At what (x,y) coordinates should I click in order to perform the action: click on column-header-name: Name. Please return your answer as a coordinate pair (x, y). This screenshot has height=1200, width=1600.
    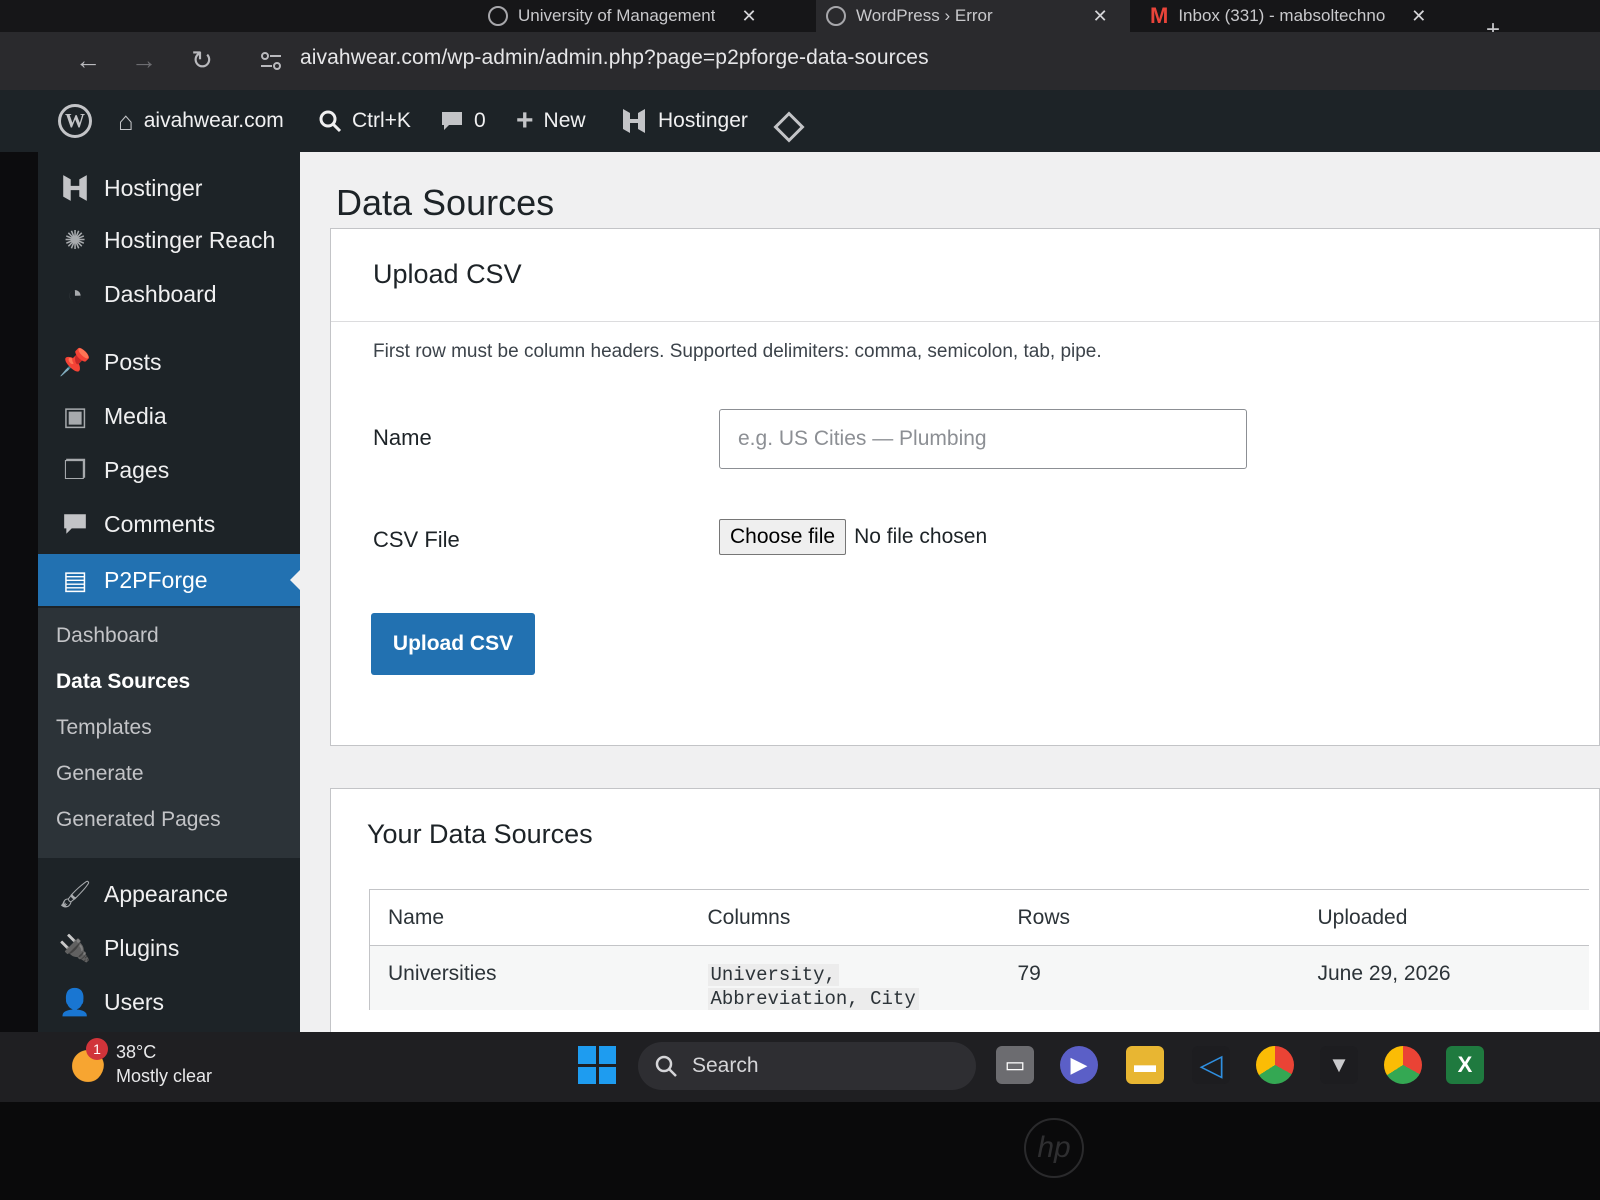
    Looking at the image, I should click on (529, 917).